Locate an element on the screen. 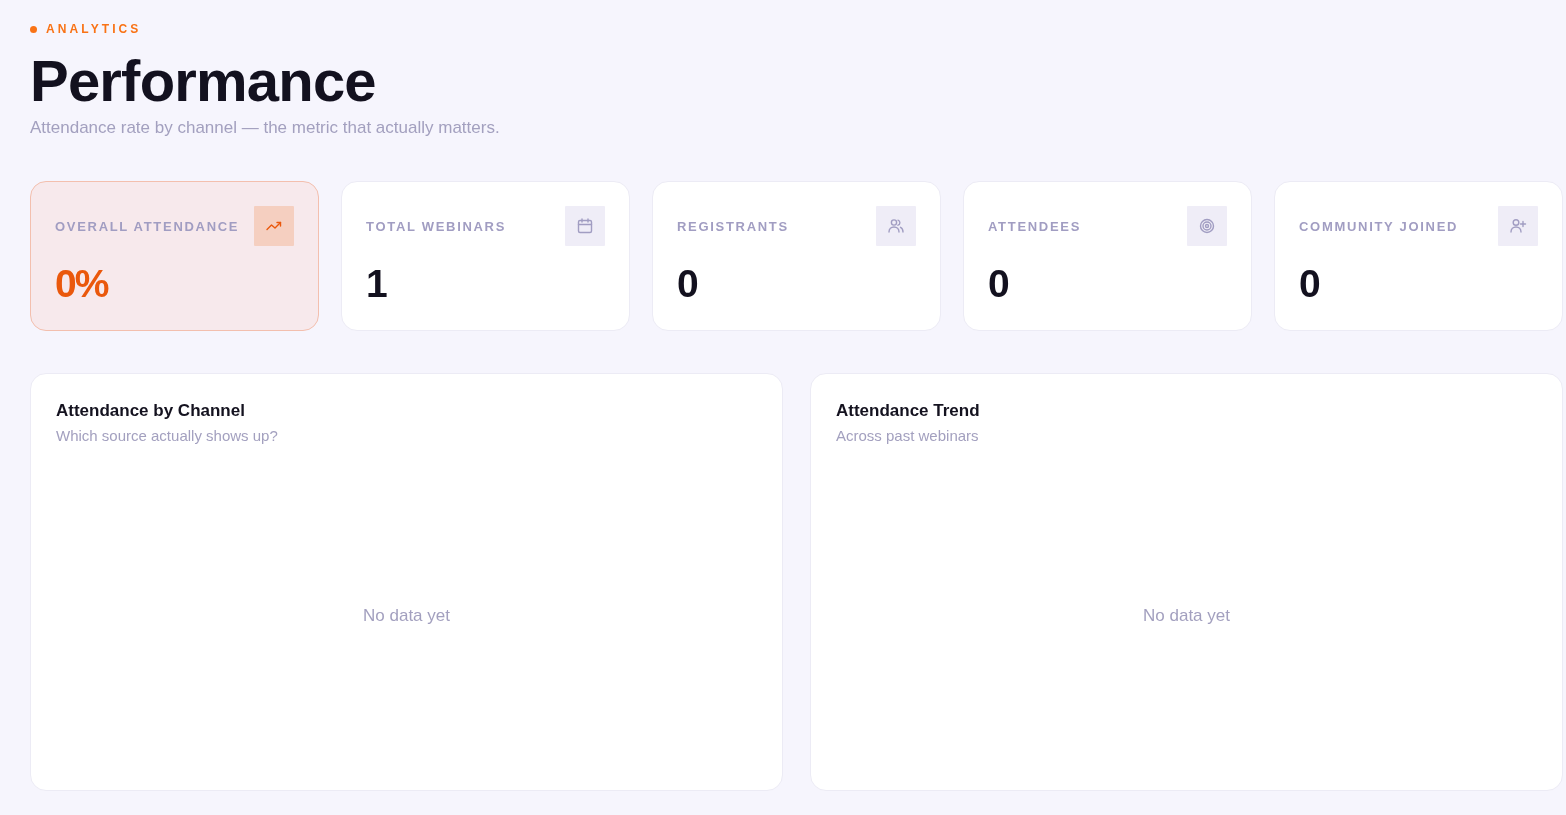 The image size is (1566, 815). target-icon is located at coordinates (1207, 226).